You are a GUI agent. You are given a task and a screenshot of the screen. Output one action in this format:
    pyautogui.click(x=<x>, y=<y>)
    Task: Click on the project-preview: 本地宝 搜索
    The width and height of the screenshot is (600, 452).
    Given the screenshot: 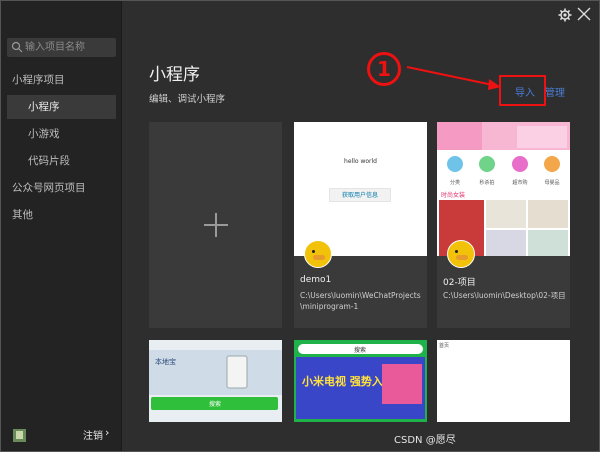 What is the action you would take?
    pyautogui.click(x=215, y=381)
    